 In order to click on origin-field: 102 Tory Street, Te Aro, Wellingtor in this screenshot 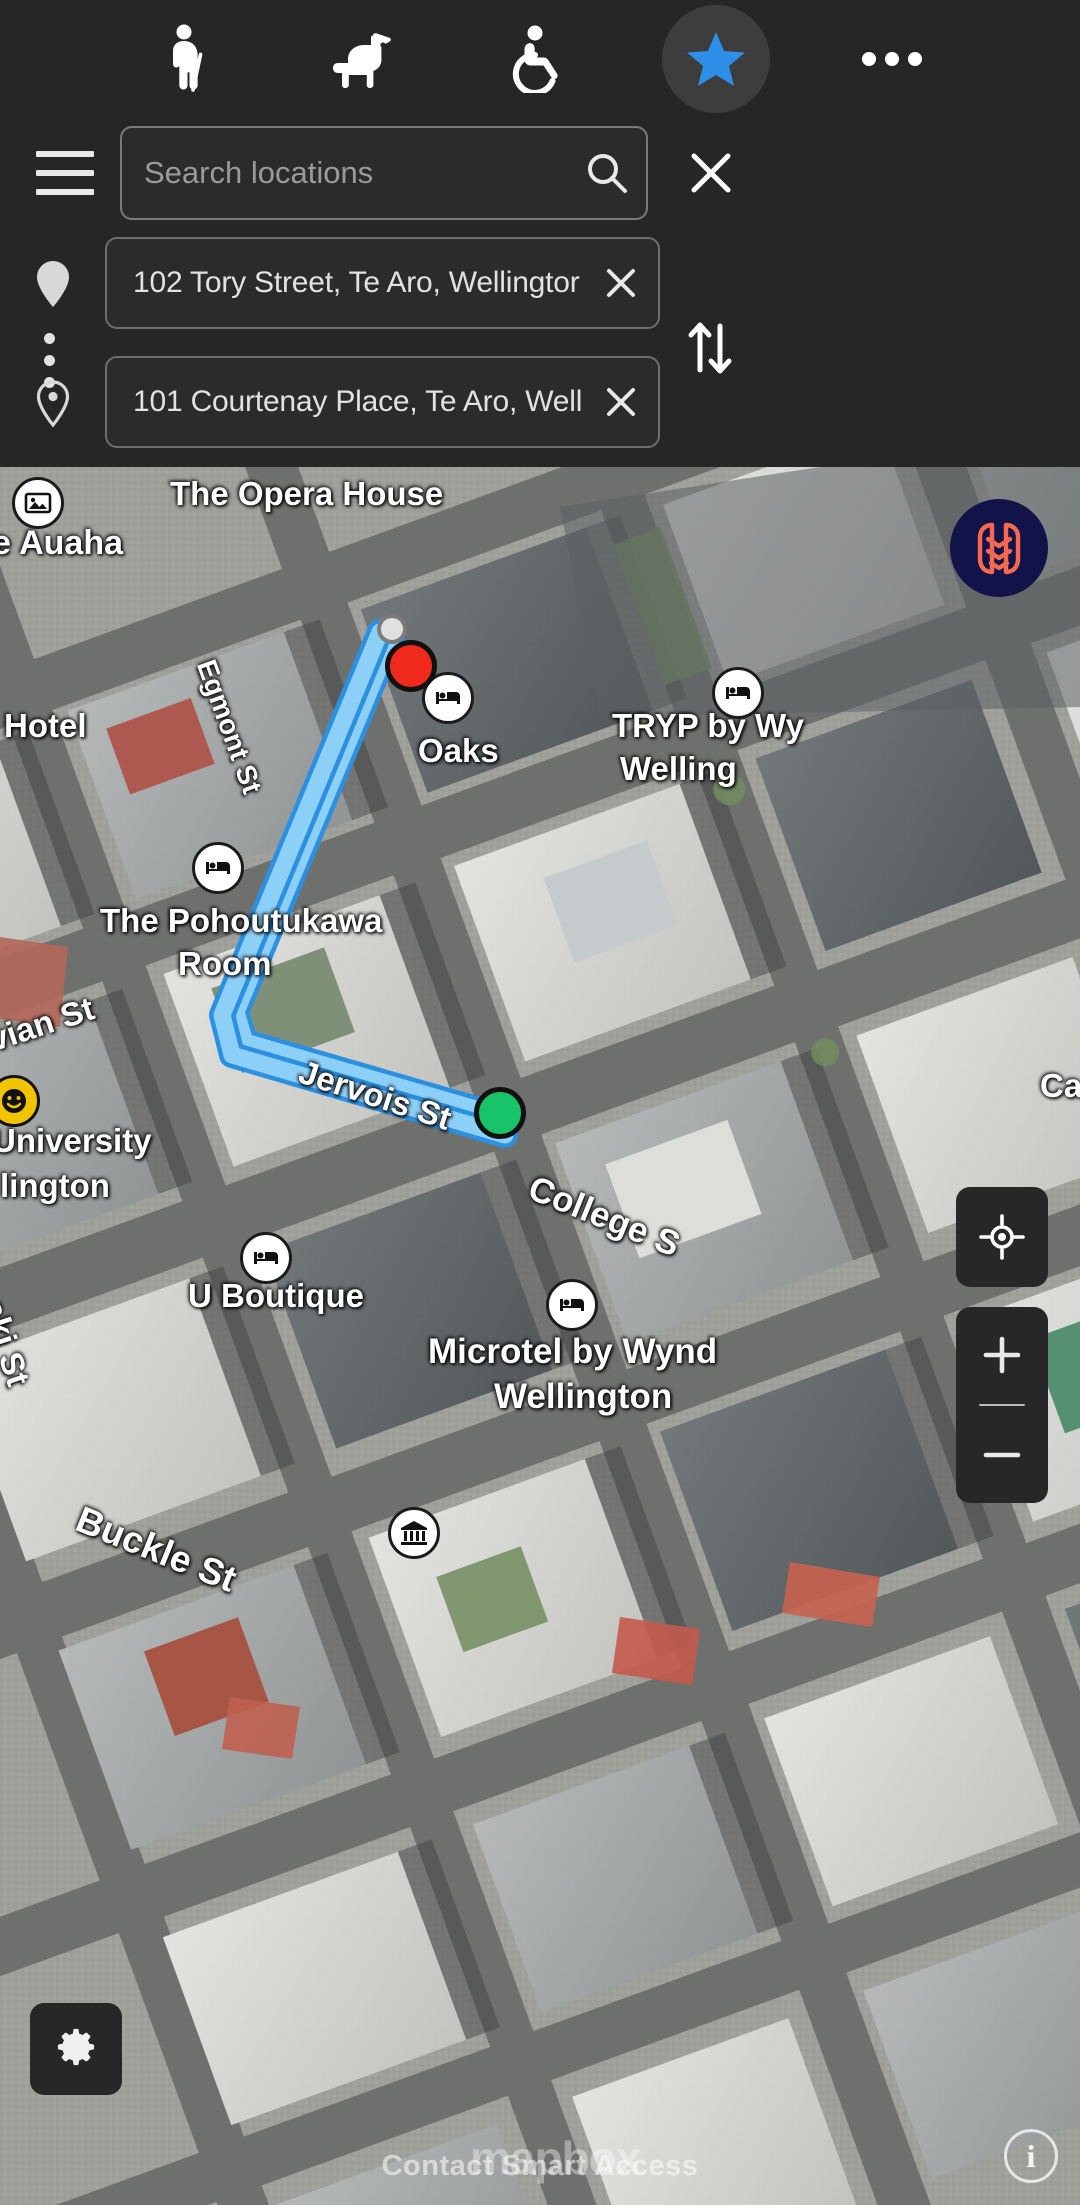, I will do `click(382, 283)`.